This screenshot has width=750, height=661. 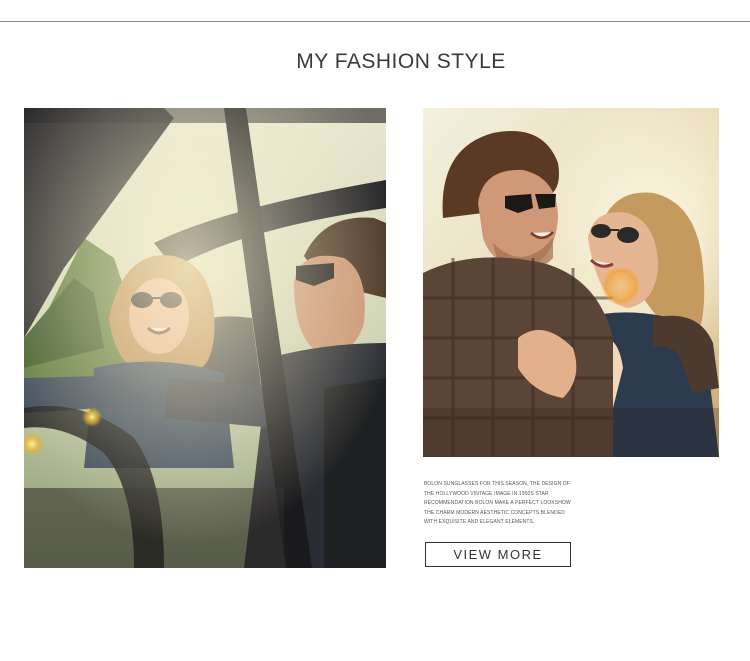 I want to click on view-more-button: VIEW MORE, so click(x=498, y=554).